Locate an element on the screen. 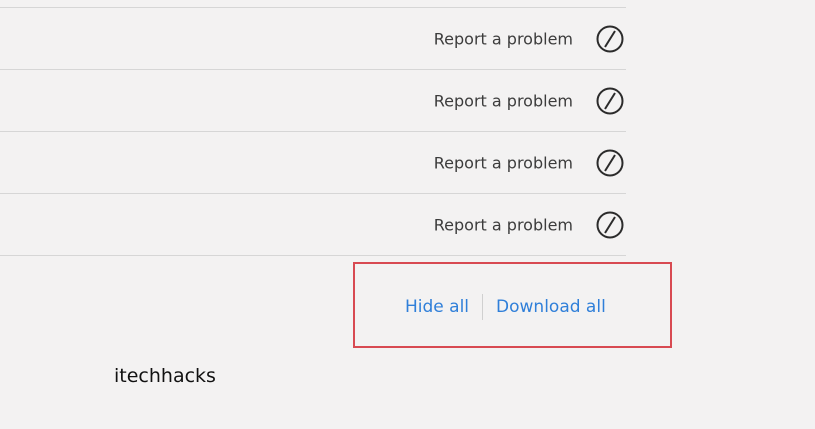  bulk-actions: Hide all Download all is located at coordinates (505, 307).